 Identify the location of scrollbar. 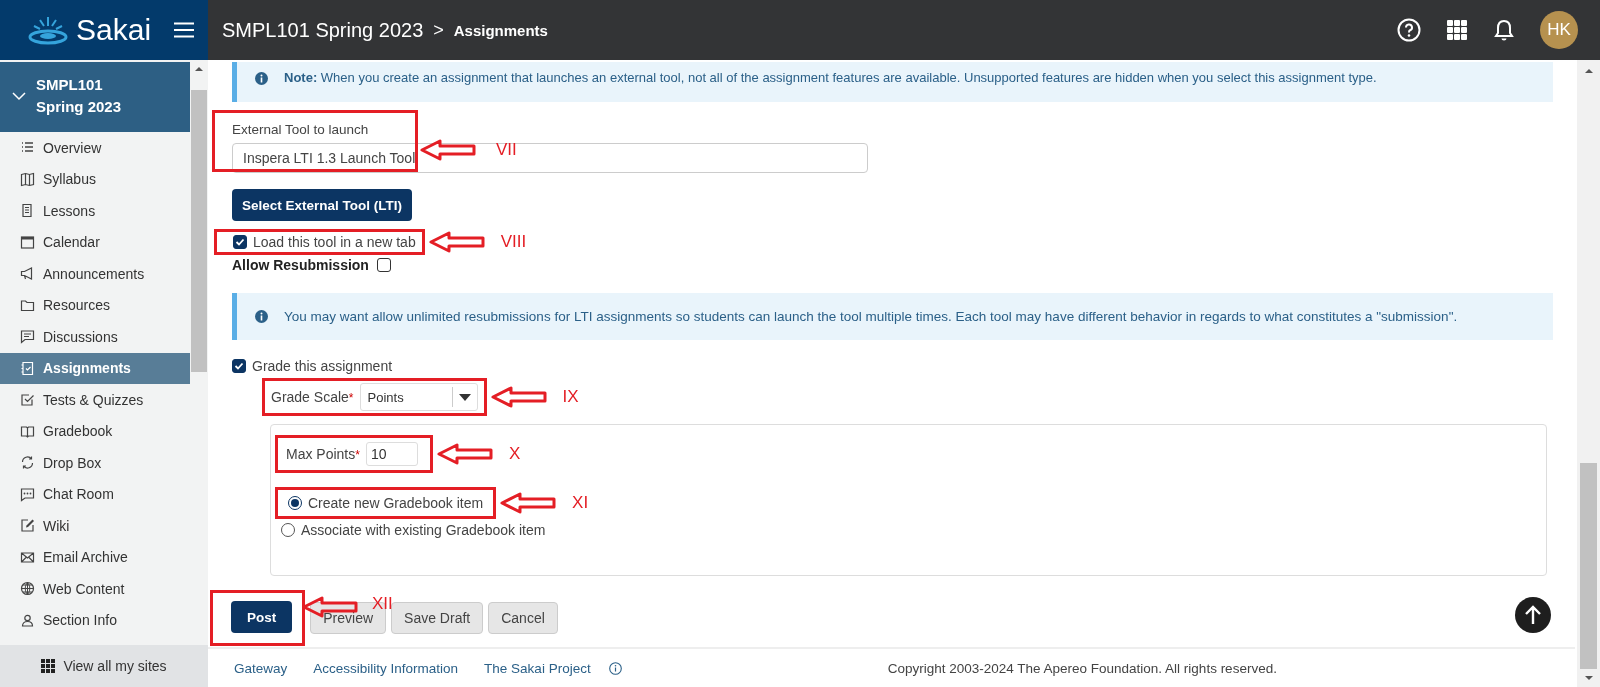
(1588, 373).